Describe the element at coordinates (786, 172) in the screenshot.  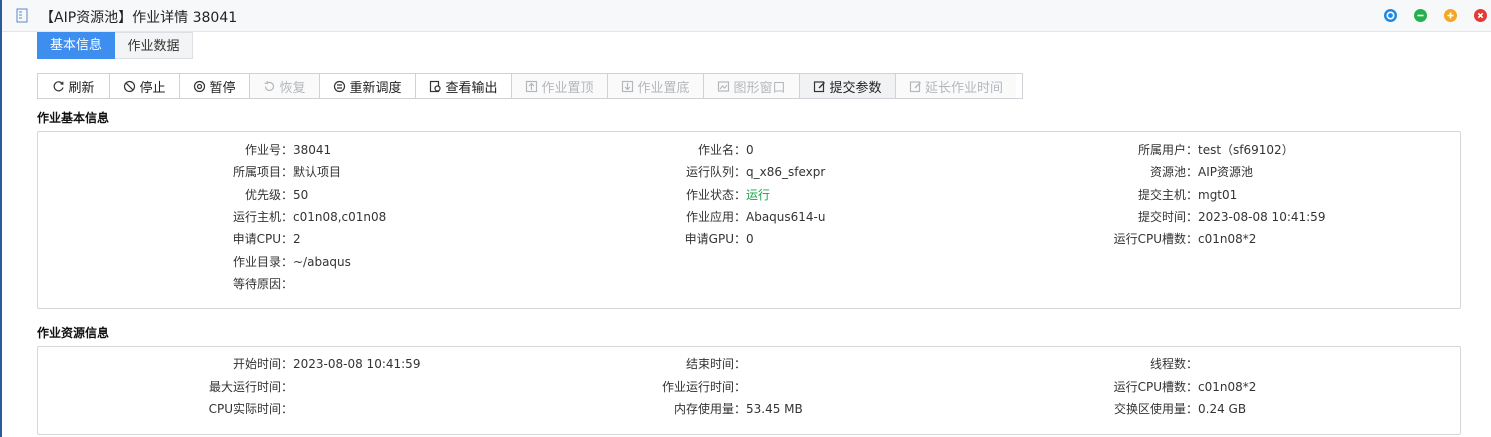
I see `field-value: q_x86_sfexpr` at that location.